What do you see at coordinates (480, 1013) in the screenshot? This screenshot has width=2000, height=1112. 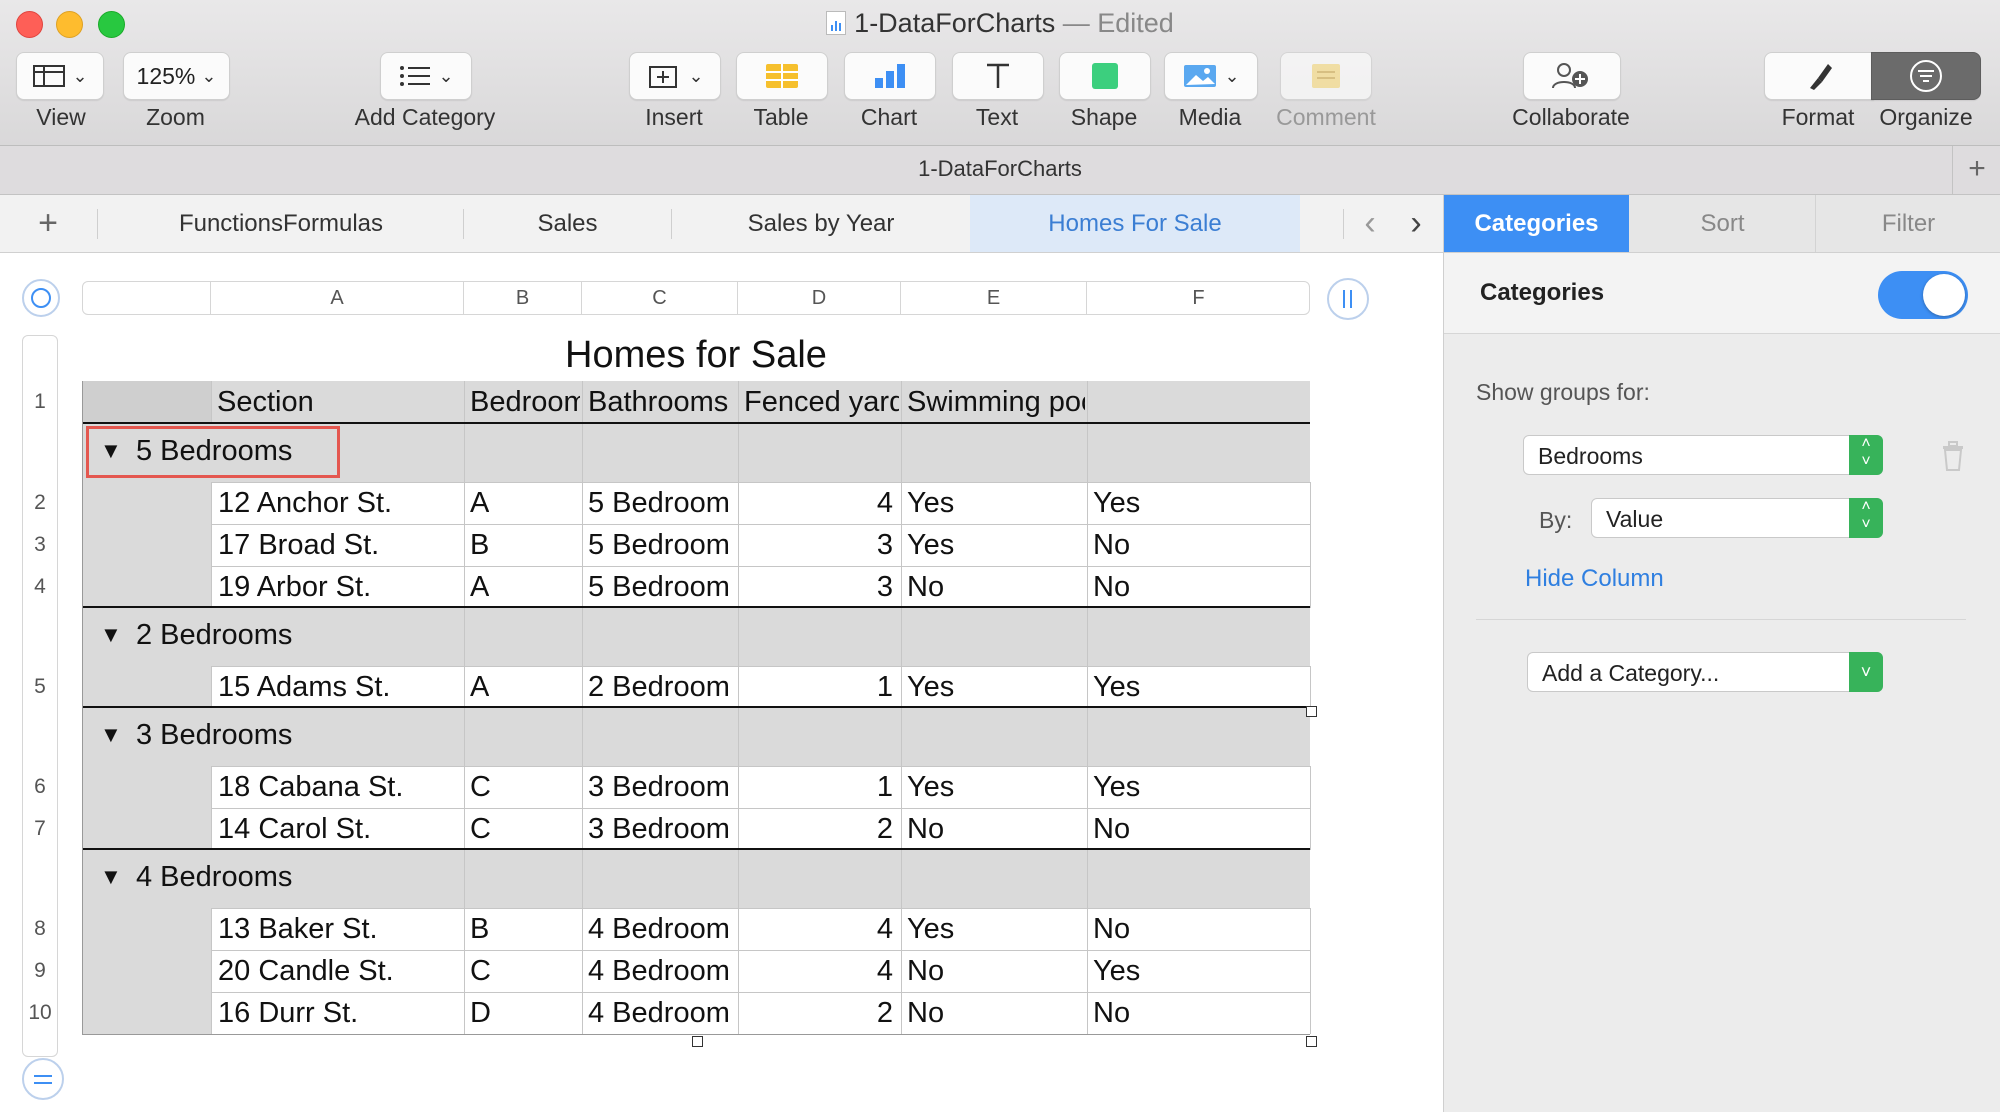 I see `section-cell: D` at bounding box center [480, 1013].